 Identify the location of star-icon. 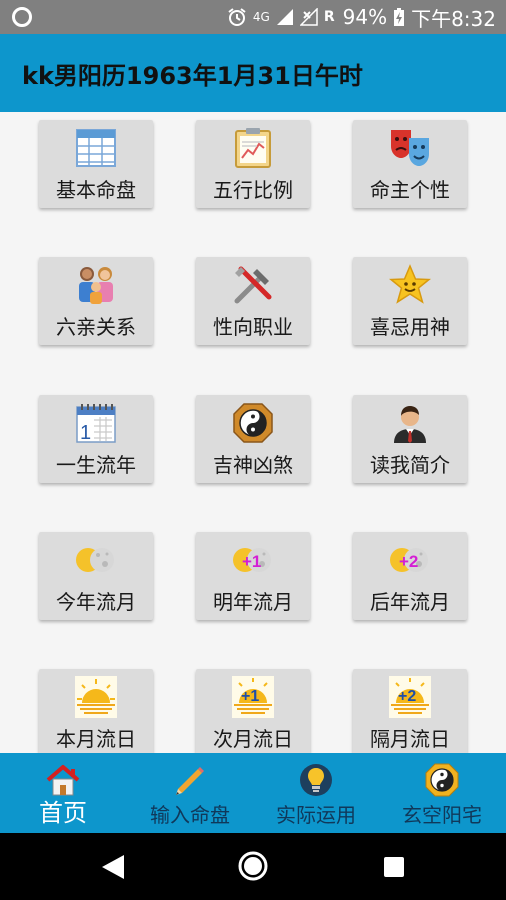
(410, 285).